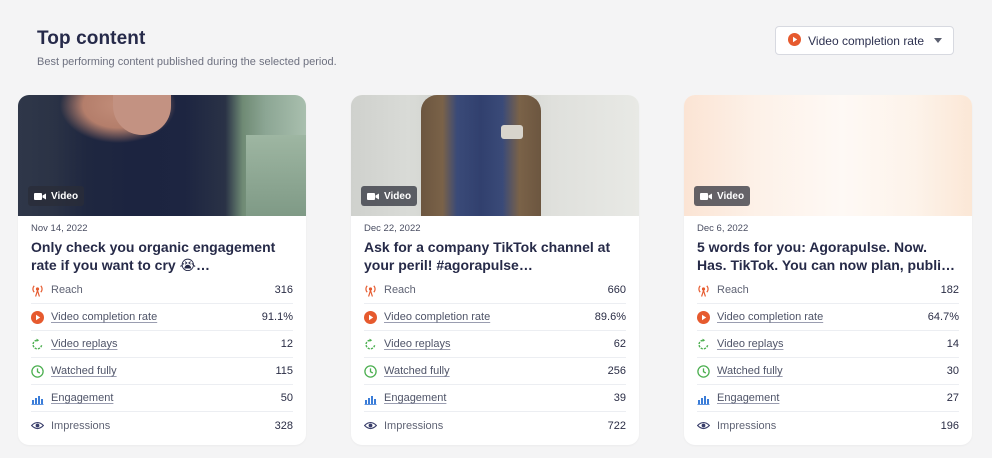  I want to click on metric-row: Watched fully 30, so click(828, 371).